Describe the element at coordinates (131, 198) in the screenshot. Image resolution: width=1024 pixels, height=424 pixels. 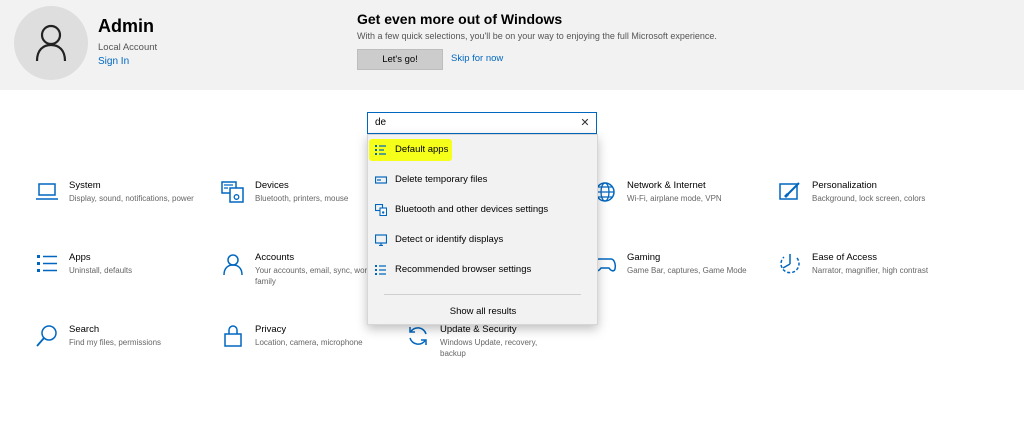
I see `category-description: Display, sound, notifications, power` at that location.